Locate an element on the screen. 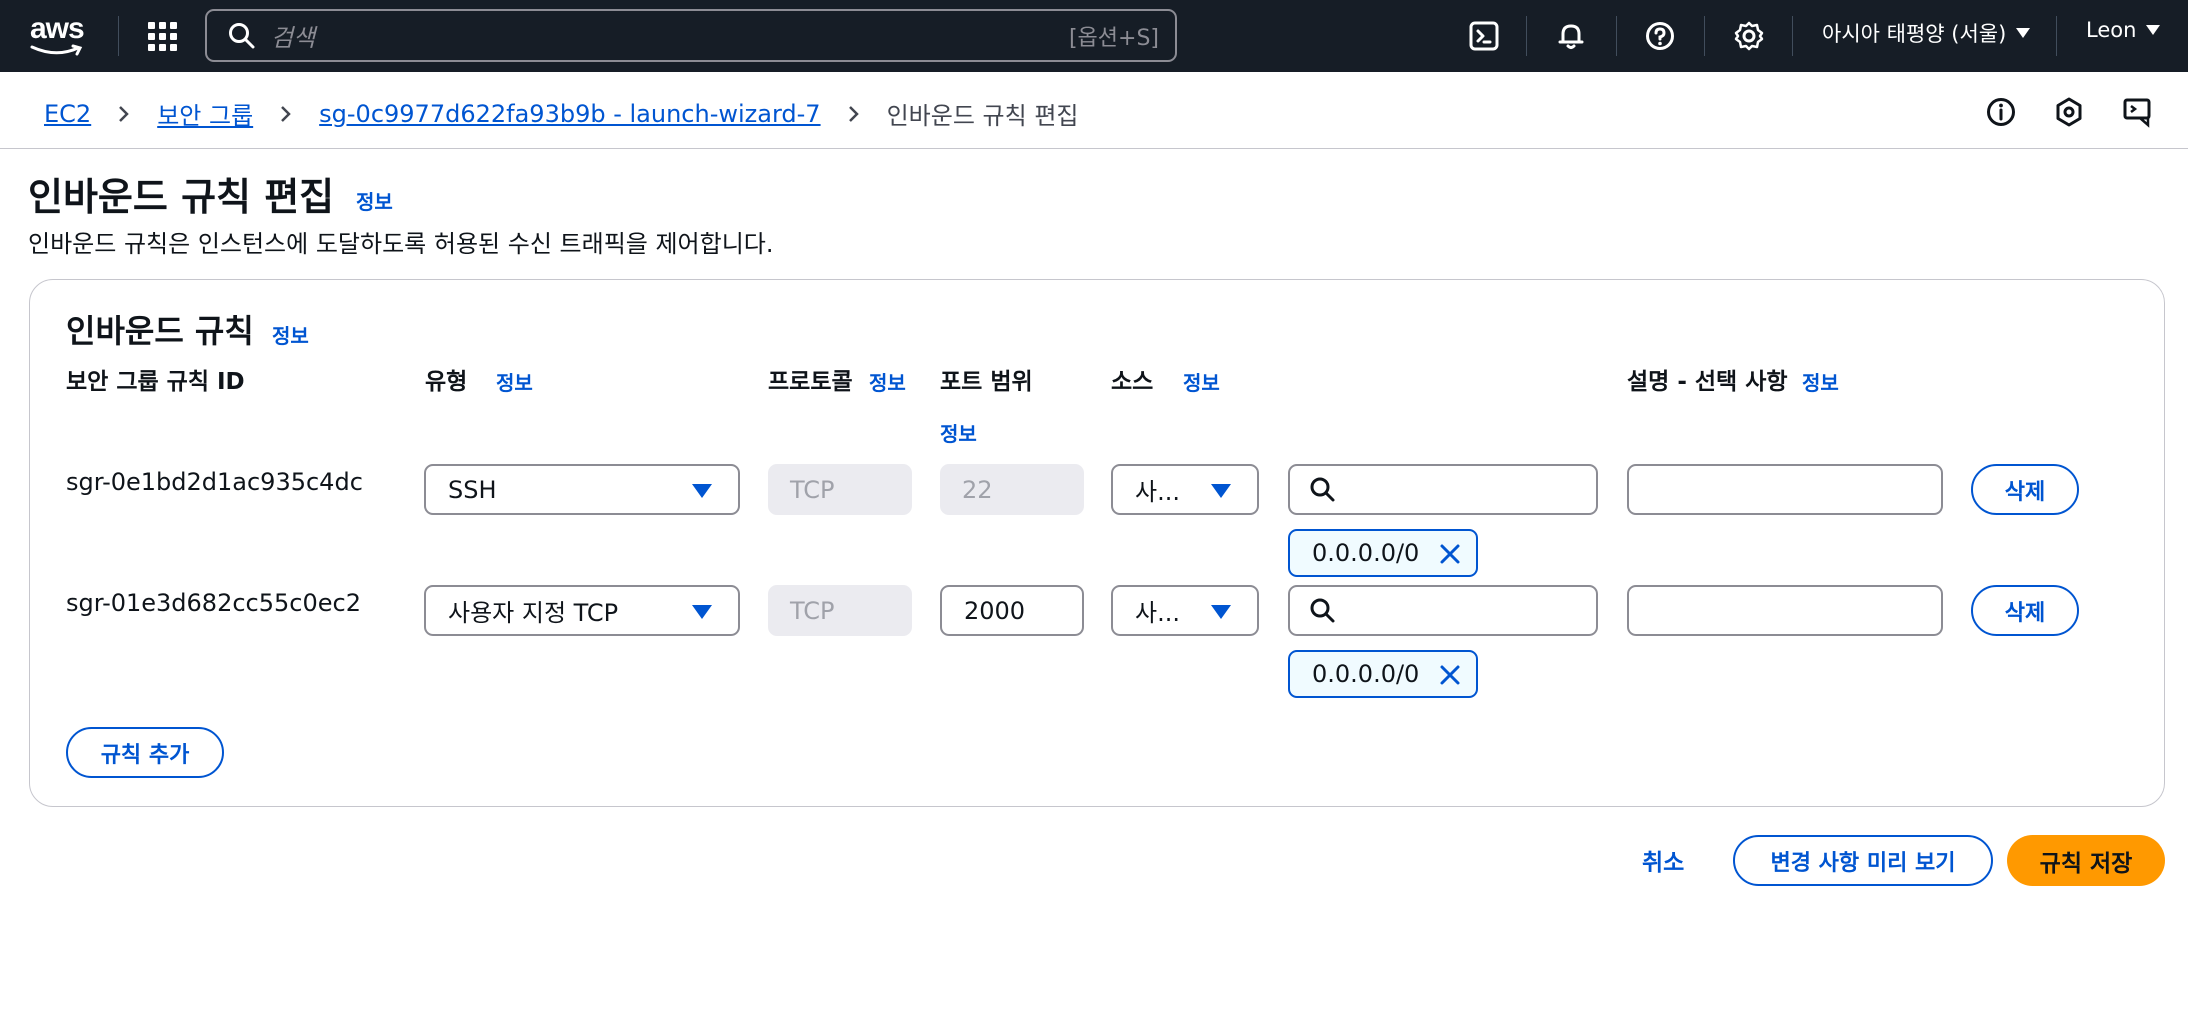  info-panel-icon is located at coordinates (2001, 112).